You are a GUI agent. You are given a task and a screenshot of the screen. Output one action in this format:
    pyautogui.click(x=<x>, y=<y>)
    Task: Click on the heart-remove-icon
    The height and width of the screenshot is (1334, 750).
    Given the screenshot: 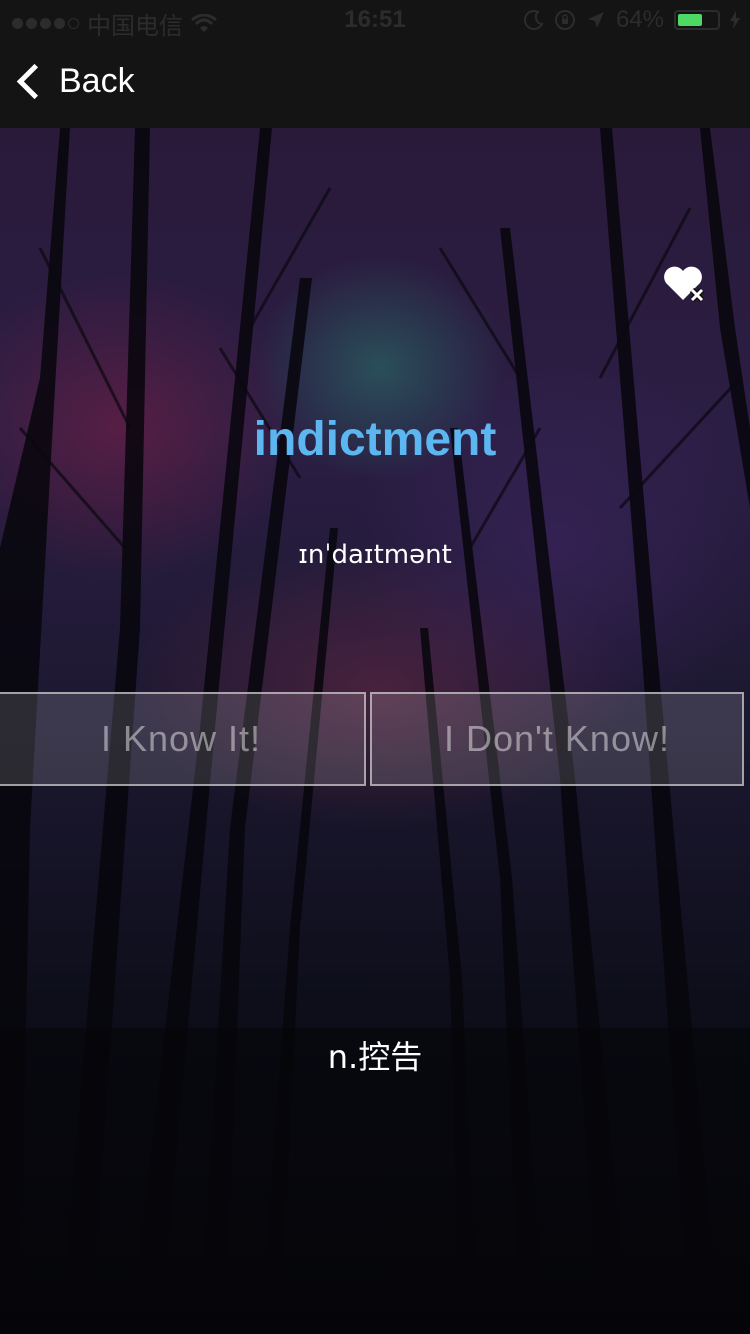 What is the action you would take?
    pyautogui.click(x=685, y=284)
    